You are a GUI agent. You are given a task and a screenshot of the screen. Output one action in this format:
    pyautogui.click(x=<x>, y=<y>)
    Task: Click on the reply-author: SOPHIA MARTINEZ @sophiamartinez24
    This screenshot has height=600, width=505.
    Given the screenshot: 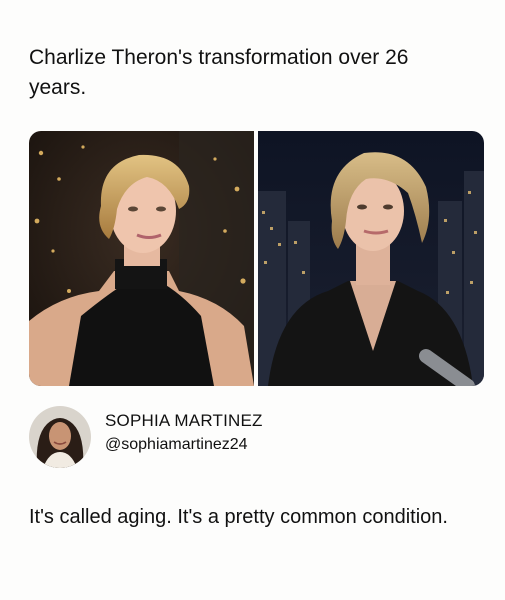 What is the action you would take?
    pyautogui.click(x=249, y=437)
    